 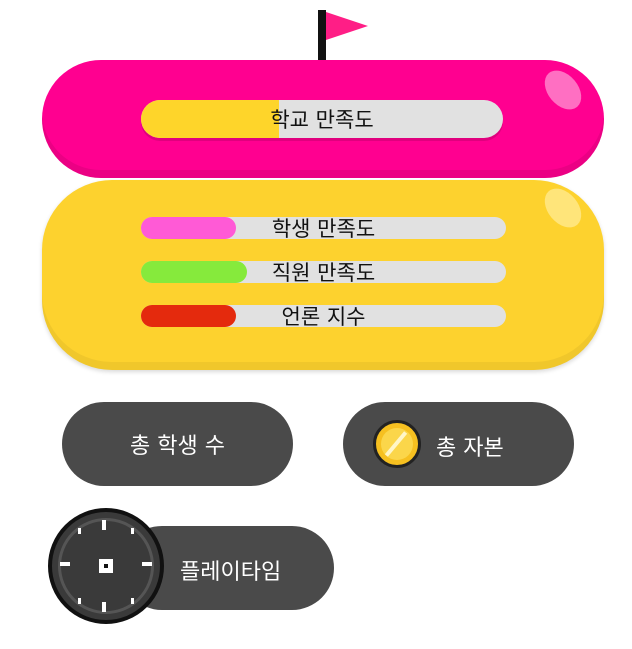 What do you see at coordinates (106, 566) in the screenshot?
I see `clock-icon` at bounding box center [106, 566].